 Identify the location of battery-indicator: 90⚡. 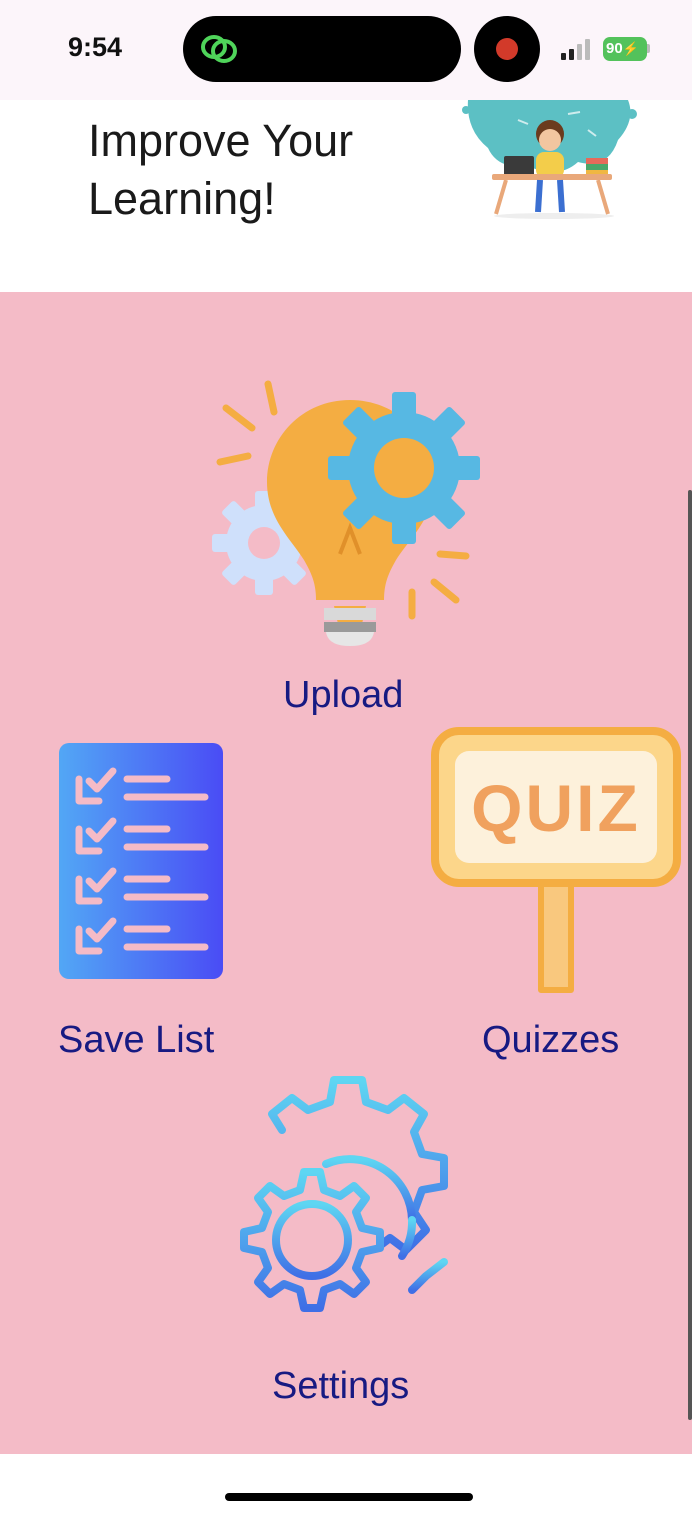
(625, 49).